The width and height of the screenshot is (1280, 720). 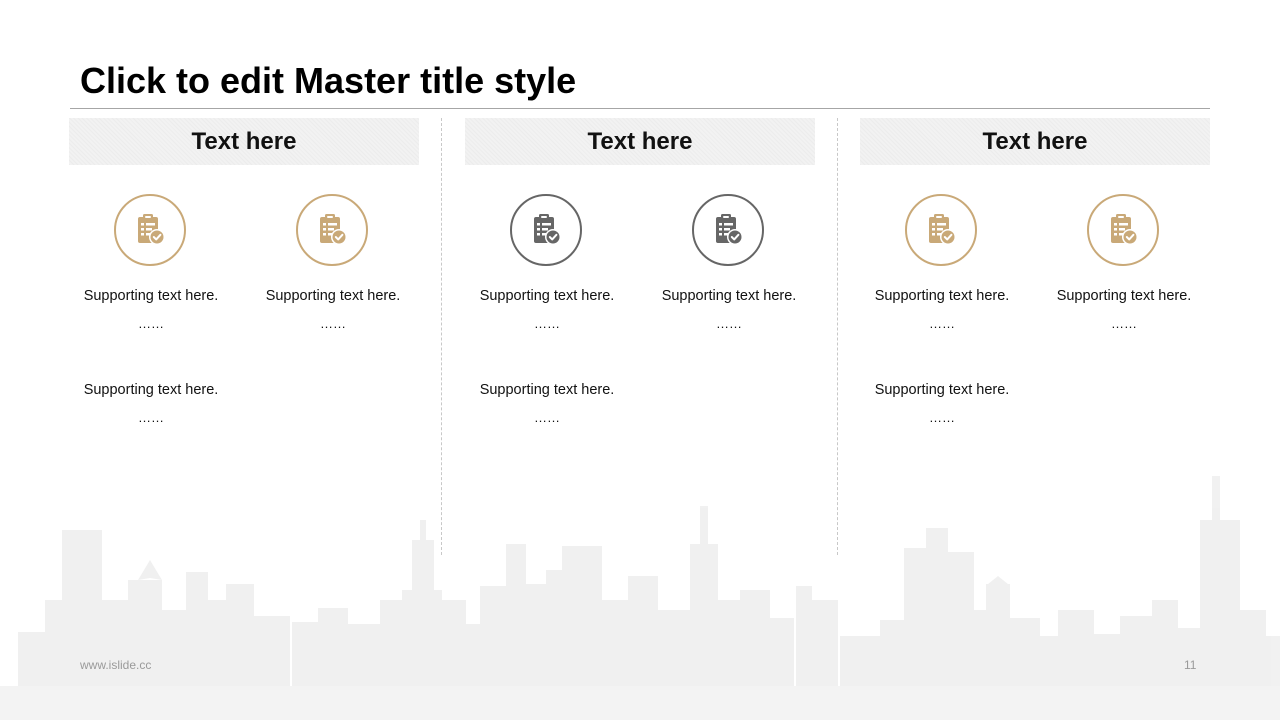 What do you see at coordinates (328, 81) in the screenshot?
I see `slide-title: Click to edit Master title style` at bounding box center [328, 81].